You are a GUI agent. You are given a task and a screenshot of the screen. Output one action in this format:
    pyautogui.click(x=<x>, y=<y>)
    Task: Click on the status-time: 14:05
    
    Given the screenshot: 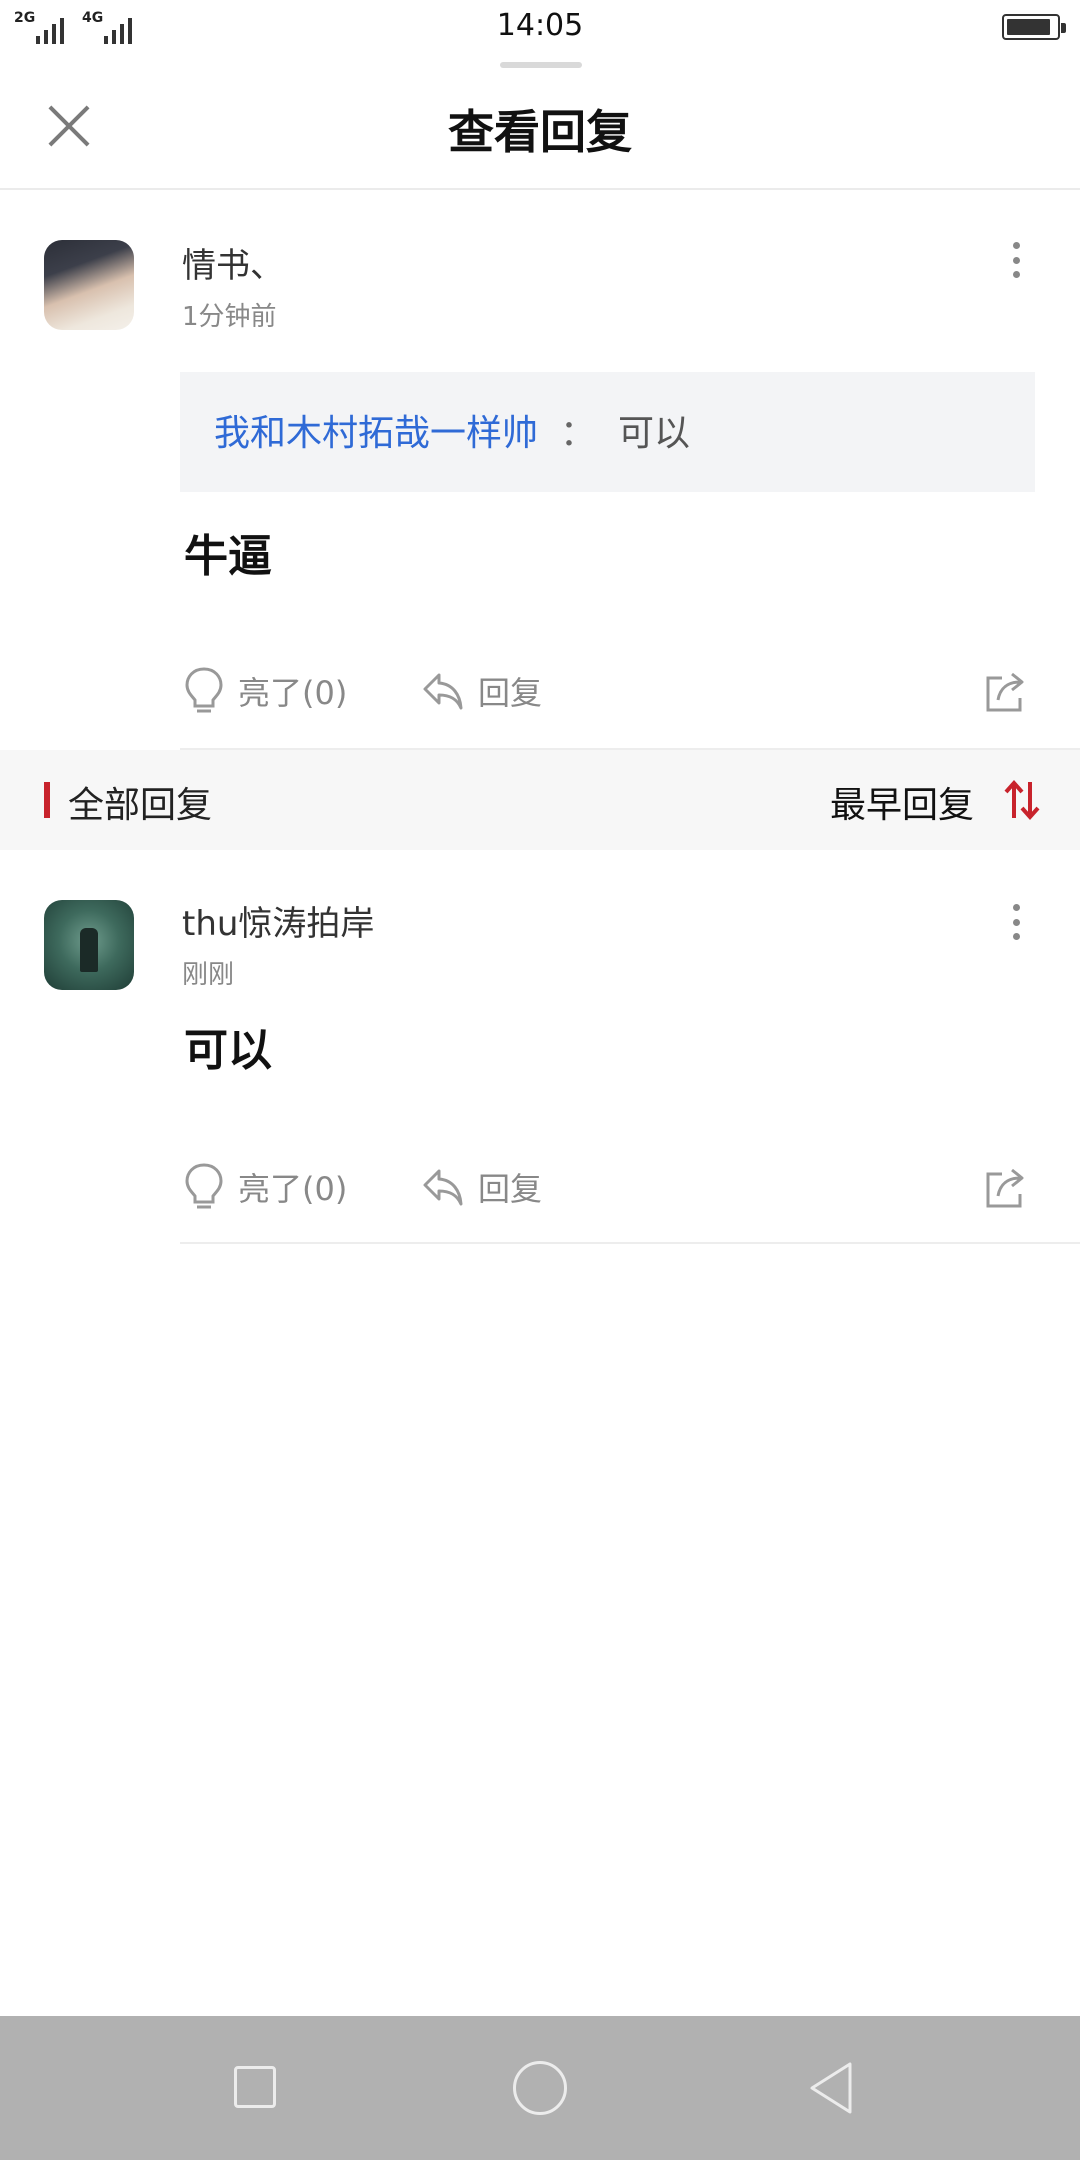 What is the action you would take?
    pyautogui.click(x=540, y=25)
    